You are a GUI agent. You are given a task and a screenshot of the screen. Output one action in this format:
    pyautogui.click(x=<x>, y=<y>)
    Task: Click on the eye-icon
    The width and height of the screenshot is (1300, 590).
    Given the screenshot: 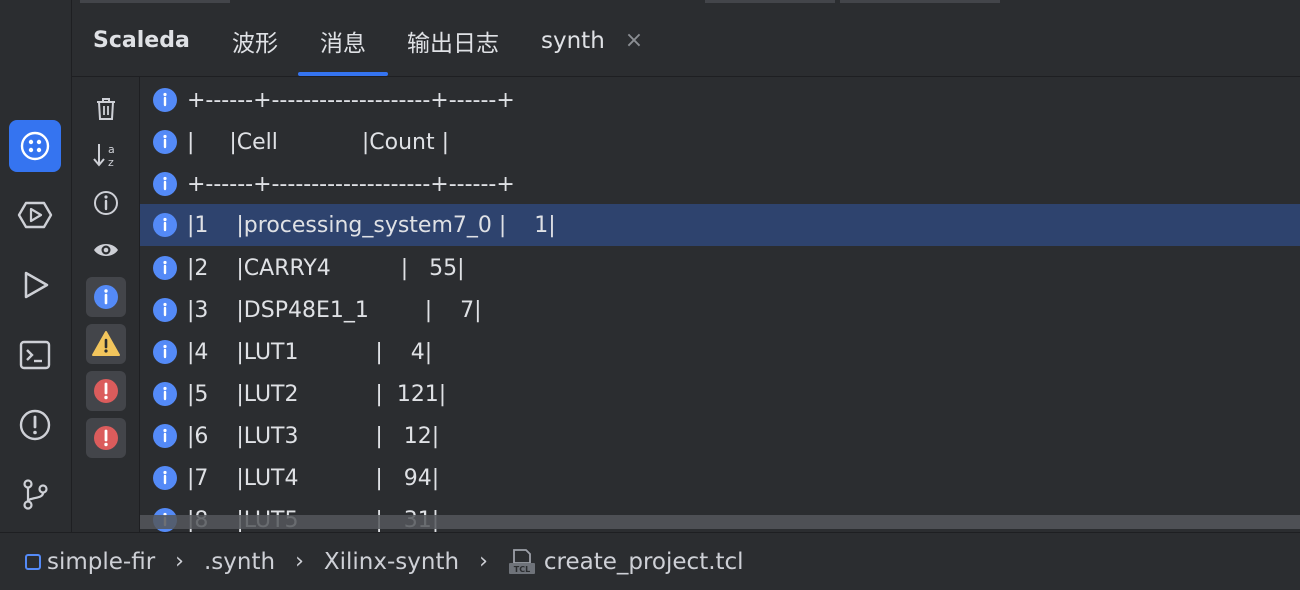 What is the action you would take?
    pyautogui.click(x=106, y=250)
    